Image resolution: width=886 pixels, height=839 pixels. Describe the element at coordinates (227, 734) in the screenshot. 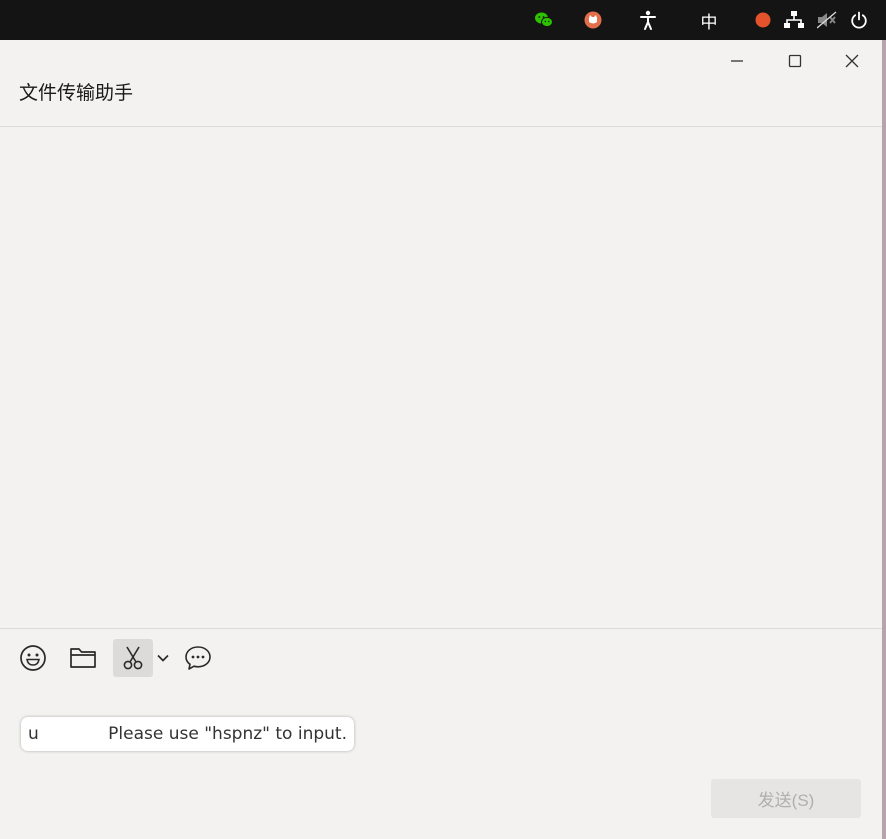

I see `ime-hint-text: Please use "hspnz" to input.` at that location.